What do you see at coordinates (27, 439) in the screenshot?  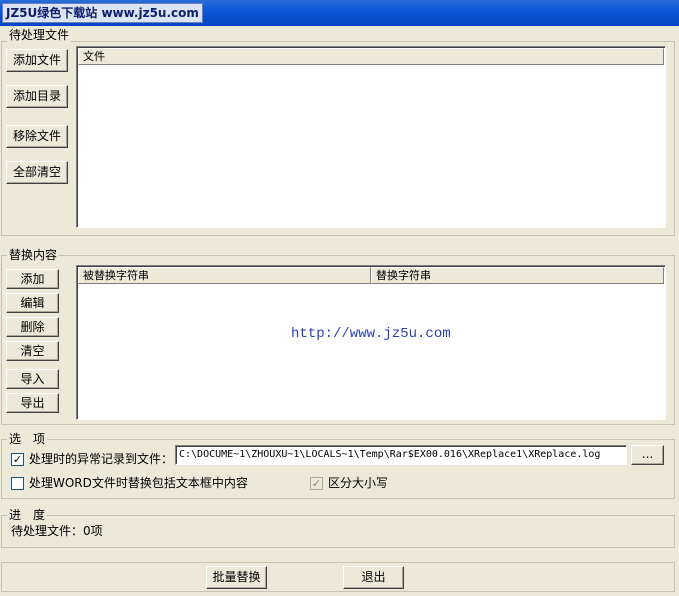 I see `options-group-legend: 选 项` at bounding box center [27, 439].